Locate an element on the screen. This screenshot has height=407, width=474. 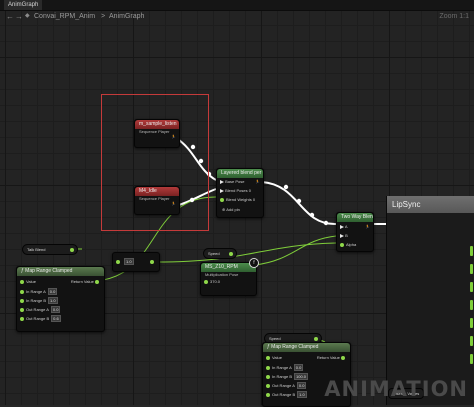
breadcrumb-root: Convai_RPM_Anim is located at coordinates (64, 16).